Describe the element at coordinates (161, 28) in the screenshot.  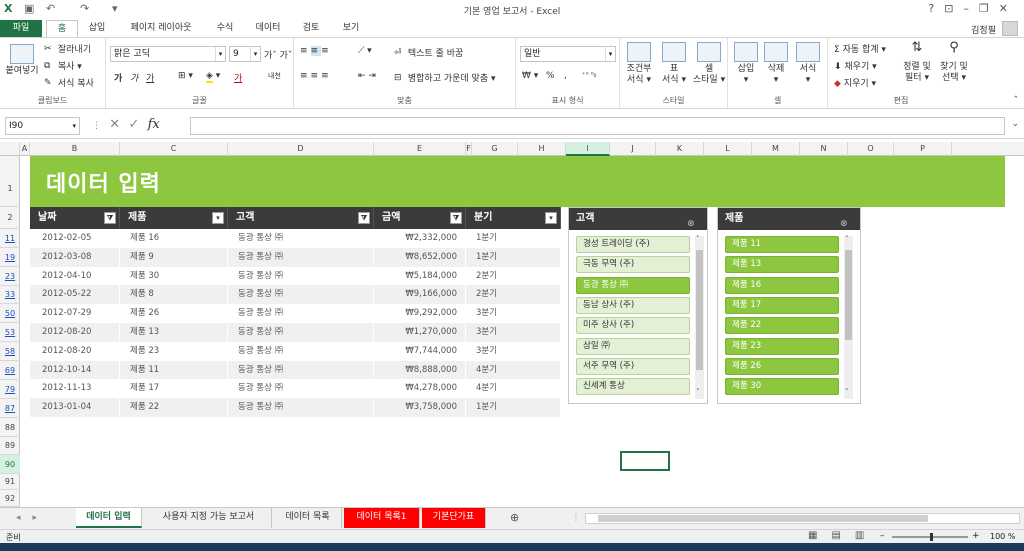
I see `tab-page-layout: 페이지 레이아웃` at that location.